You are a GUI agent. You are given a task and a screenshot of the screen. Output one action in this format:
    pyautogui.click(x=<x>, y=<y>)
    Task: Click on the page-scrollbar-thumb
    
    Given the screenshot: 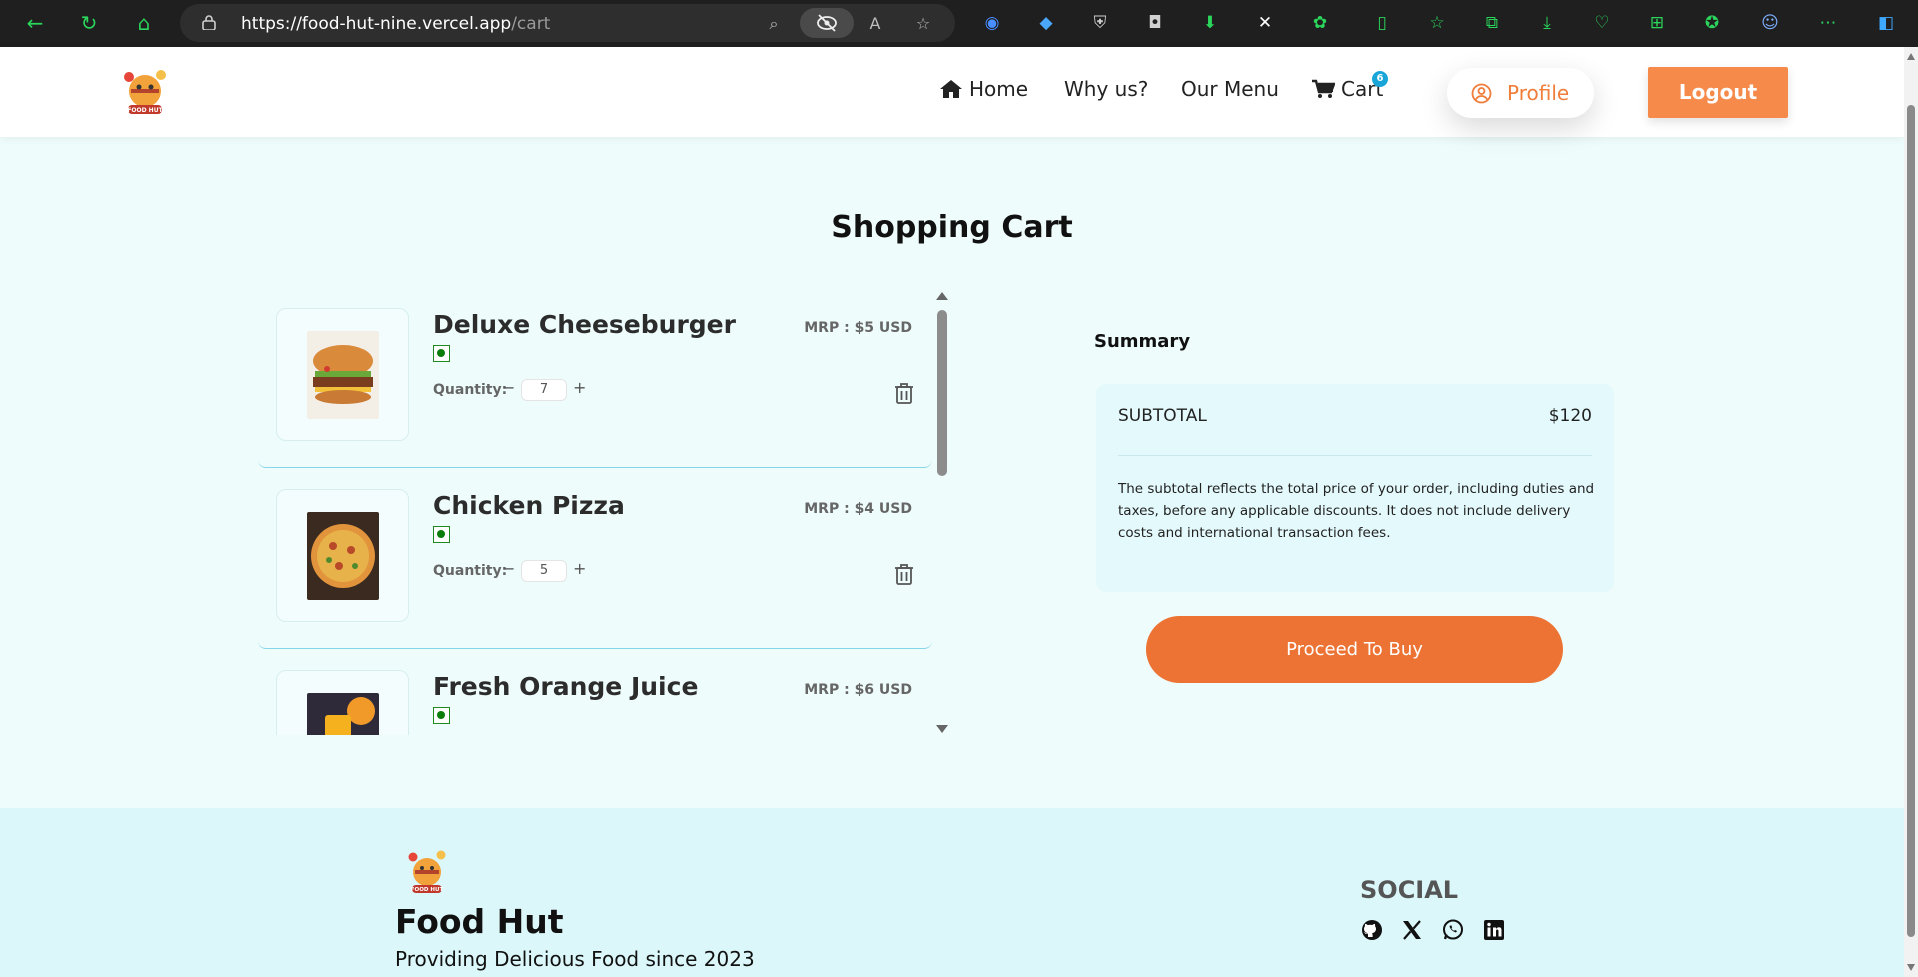 What is the action you would take?
    pyautogui.click(x=1911, y=521)
    